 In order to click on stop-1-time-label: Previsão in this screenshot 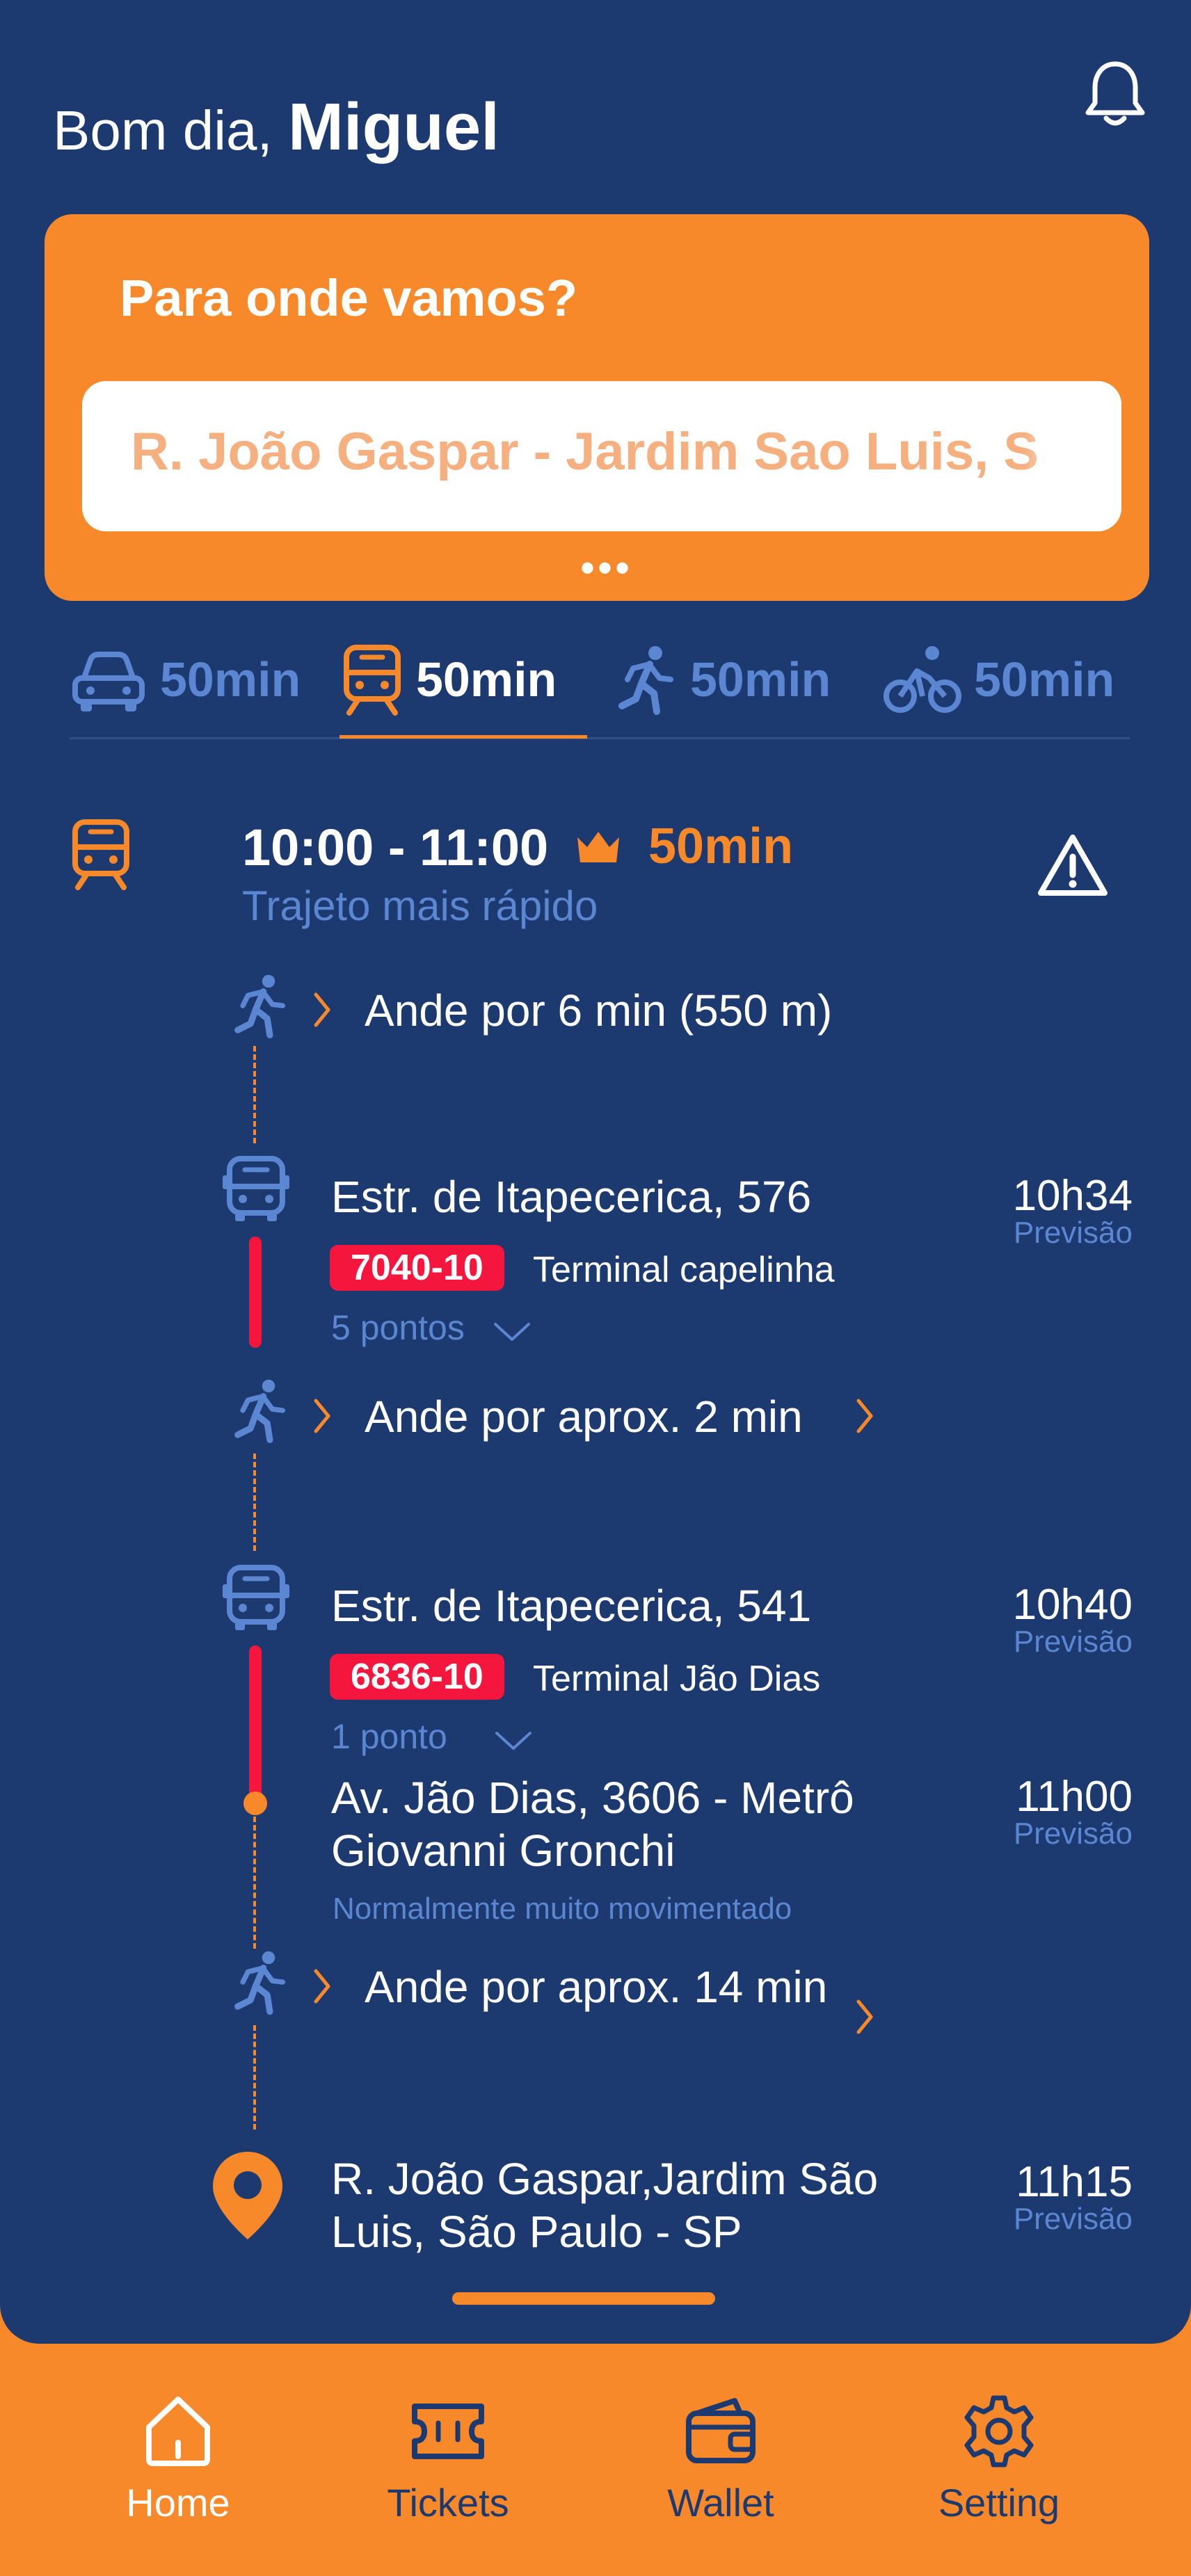, I will do `click(1073, 1233)`.